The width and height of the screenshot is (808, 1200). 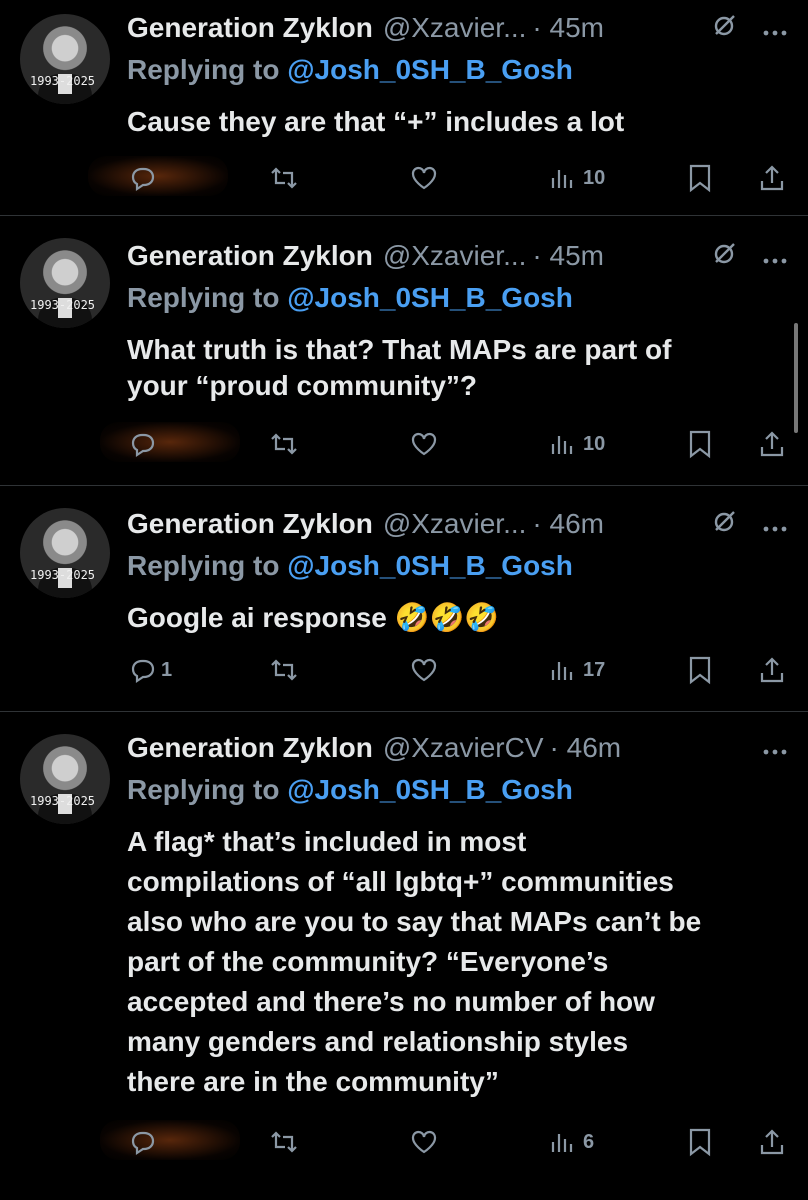 What do you see at coordinates (457, 122) in the screenshot?
I see `tweet-text: Cause they are that “+” includes a lot` at bounding box center [457, 122].